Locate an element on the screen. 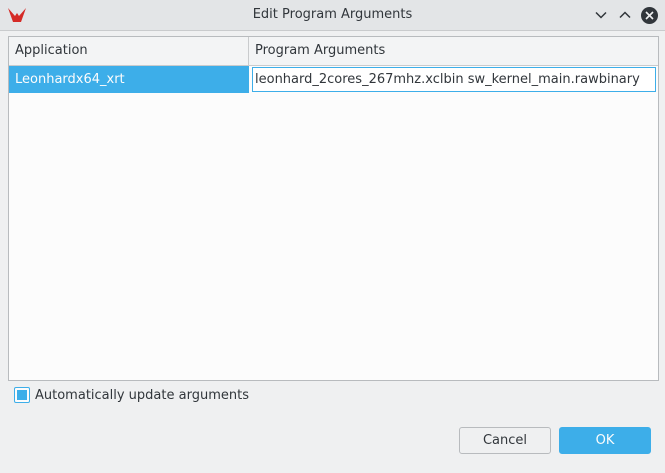 This screenshot has height=473, width=665. program-arguments-editor is located at coordinates (454, 79).